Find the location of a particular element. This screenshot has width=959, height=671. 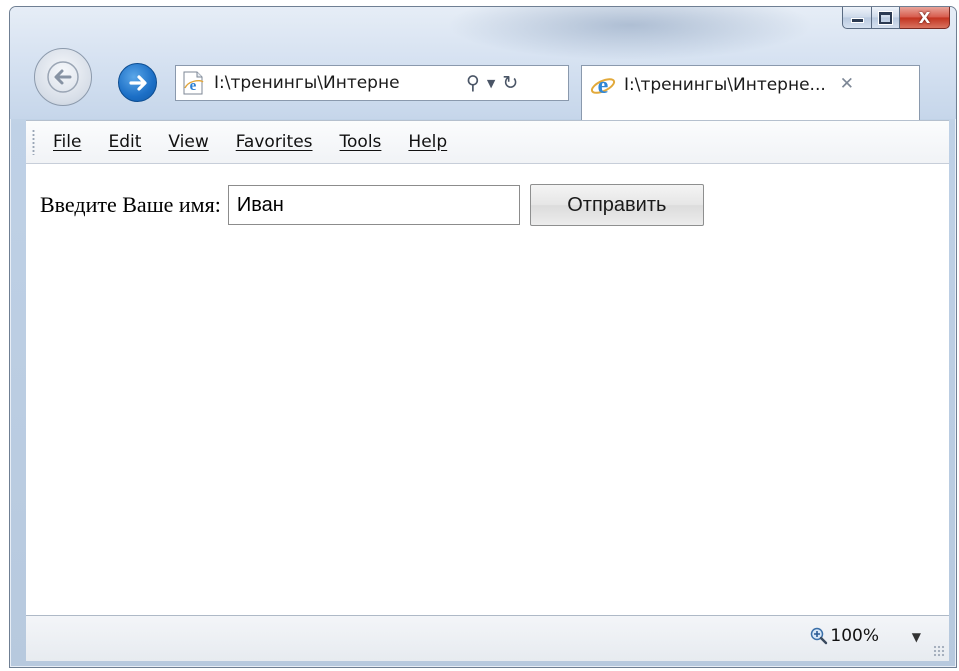

tab-active: e I:\тренингы\Интерне... ✕ is located at coordinates (750, 94).